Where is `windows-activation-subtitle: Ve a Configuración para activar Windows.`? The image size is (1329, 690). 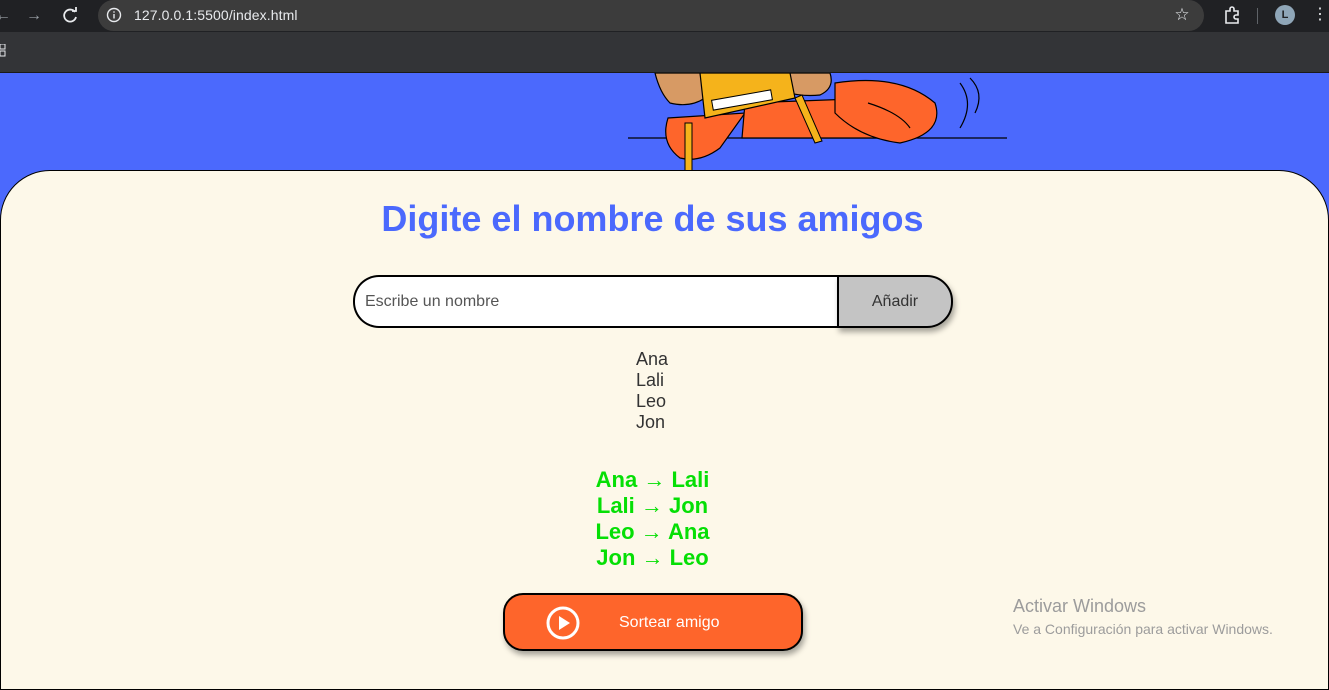
windows-activation-subtitle: Ve a Configuración para activar Windows. is located at coordinates (1143, 629).